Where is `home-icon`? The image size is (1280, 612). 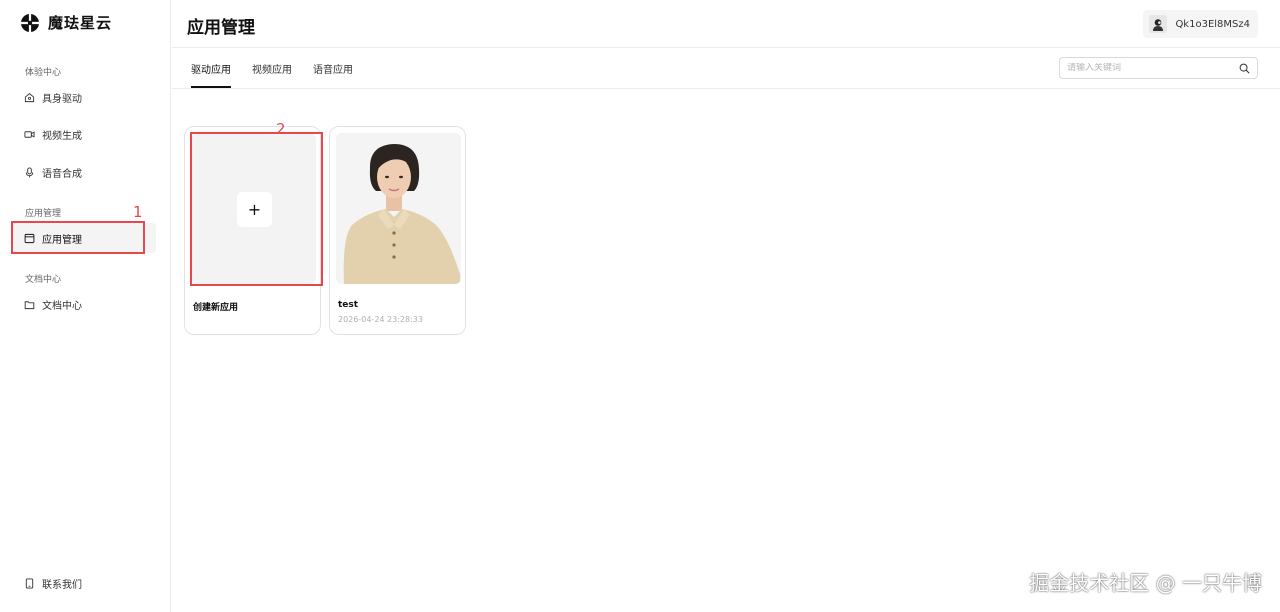
home-icon is located at coordinates (29, 97).